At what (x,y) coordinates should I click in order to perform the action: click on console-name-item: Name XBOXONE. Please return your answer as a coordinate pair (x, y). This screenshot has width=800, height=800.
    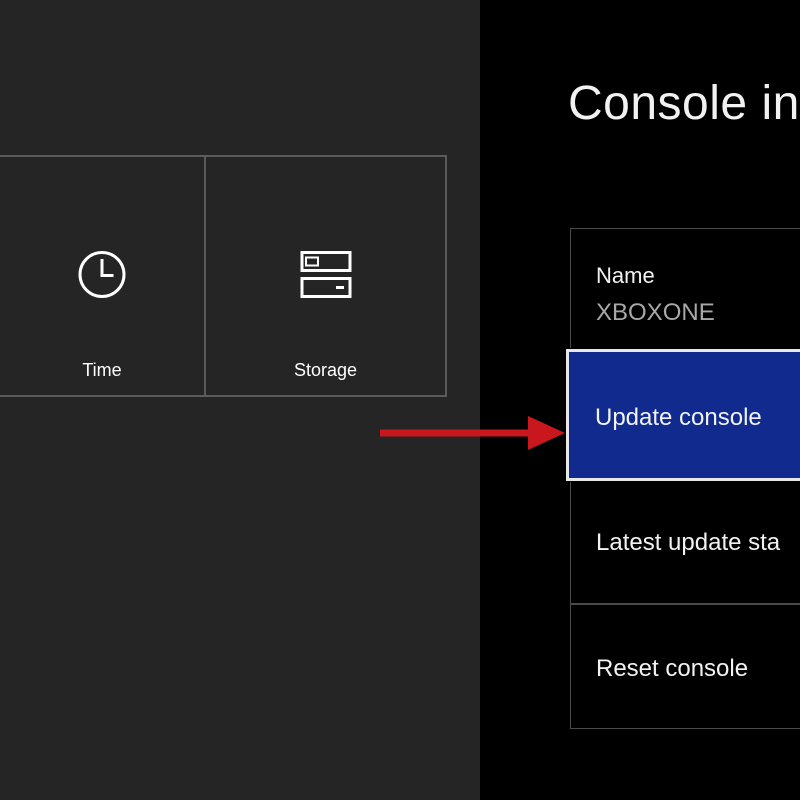
    Looking at the image, I should click on (685, 290).